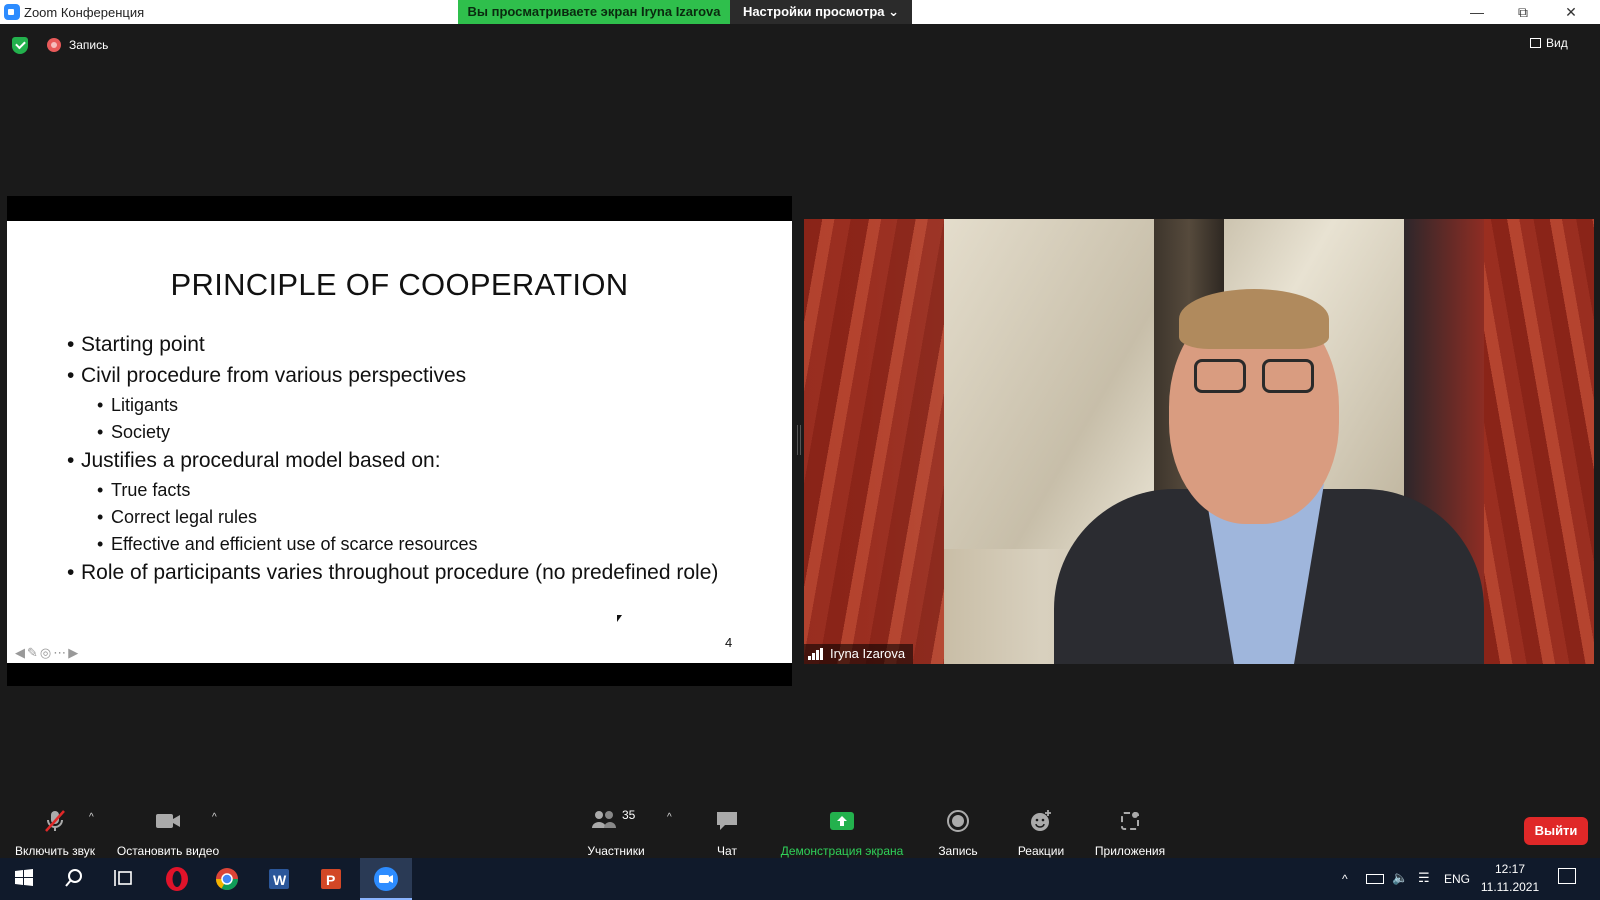 This screenshot has height=900, width=1600. I want to click on video-glasses-right, so click(1288, 376).